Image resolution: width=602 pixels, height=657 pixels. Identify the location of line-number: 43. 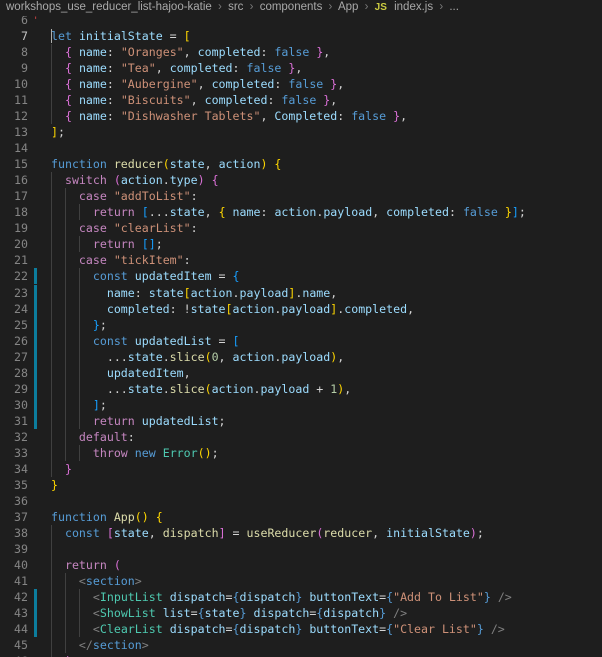
(14, 613).